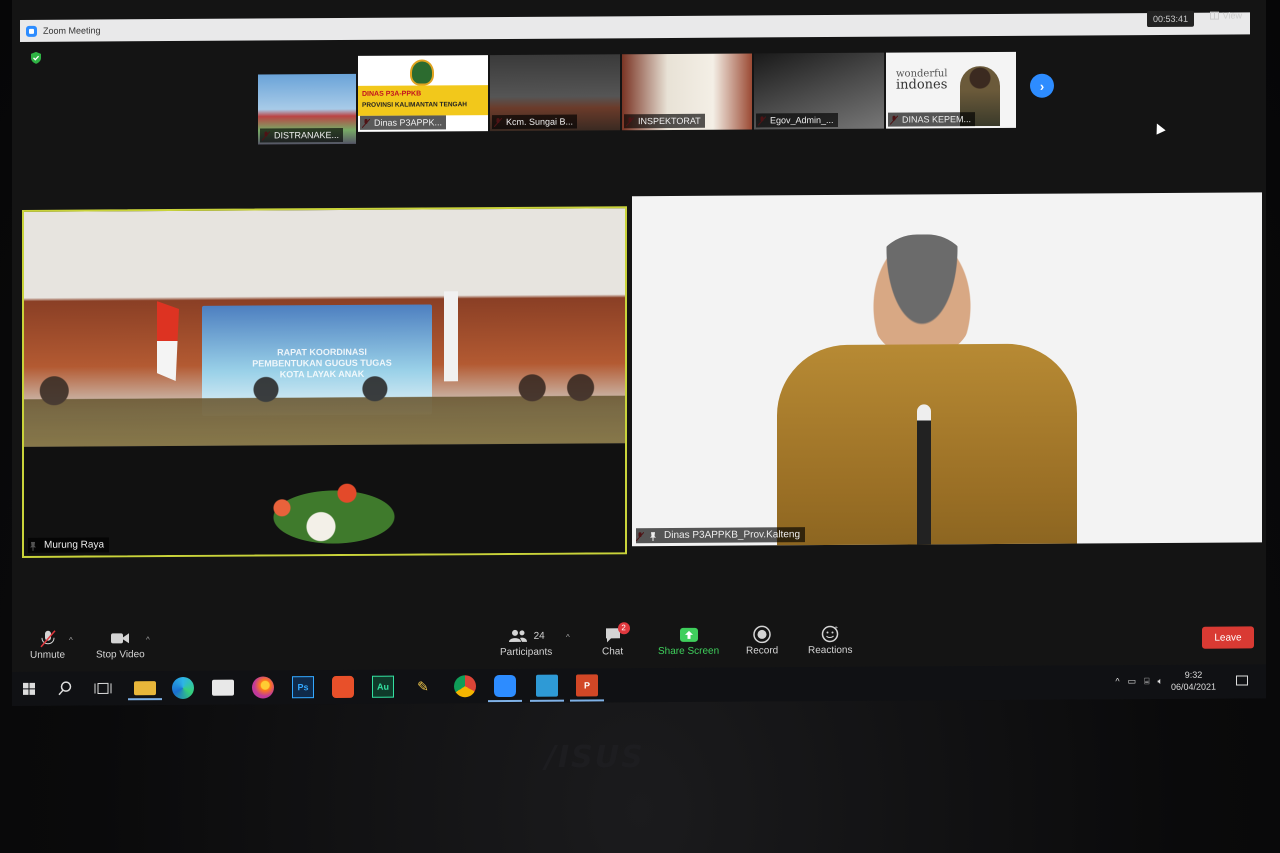 The width and height of the screenshot is (1280, 853). Describe the element at coordinates (1193, 674) in the screenshot. I see `clock-time: 9:32` at that location.